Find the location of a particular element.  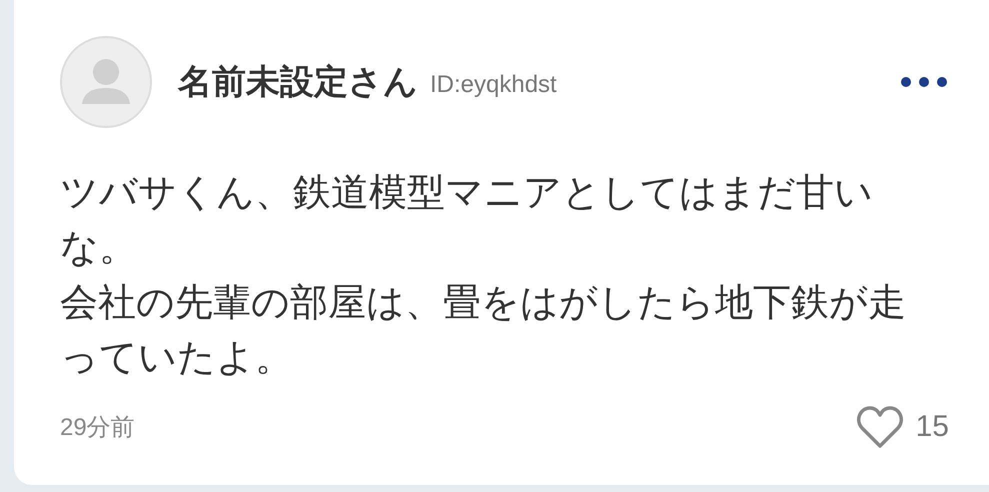

post-time: 29分前 is located at coordinates (97, 428).